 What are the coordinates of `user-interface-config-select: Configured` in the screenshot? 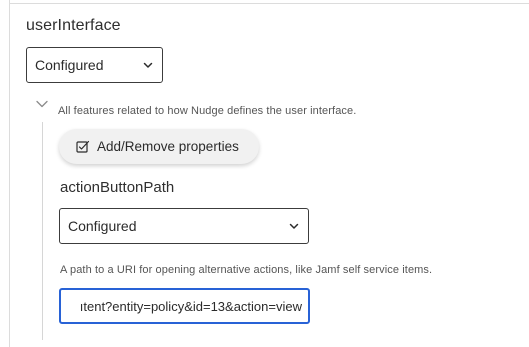 It's located at (94, 65).